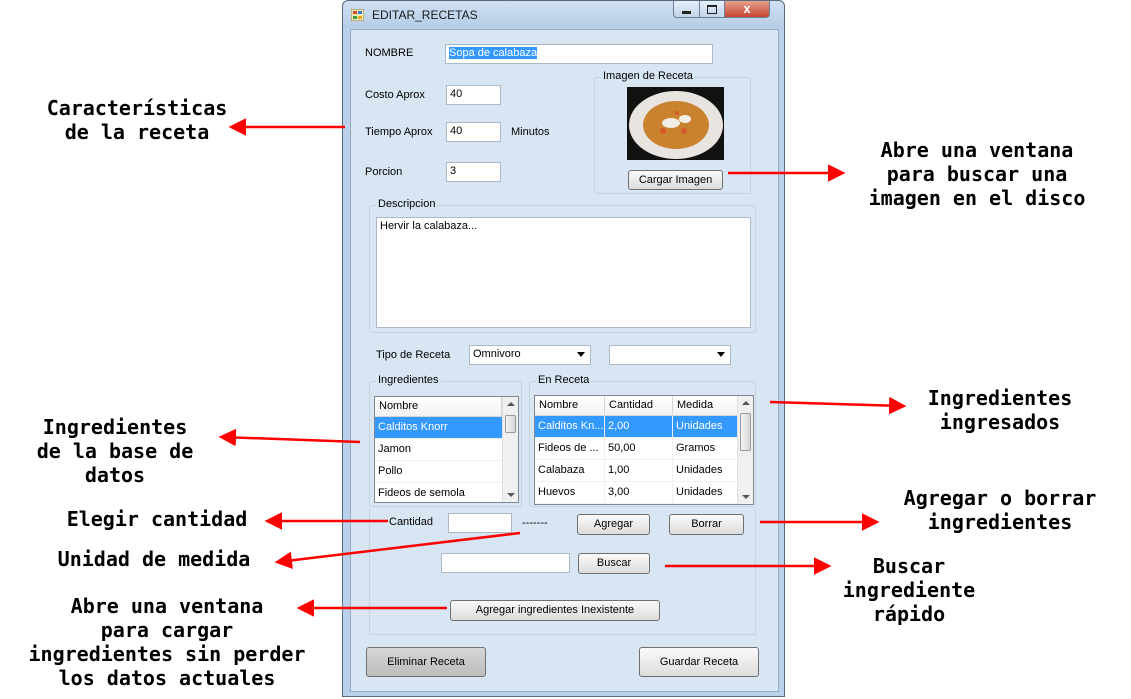  I want to click on table-row: Calabaza 1,00 Unidades, so click(637, 471).